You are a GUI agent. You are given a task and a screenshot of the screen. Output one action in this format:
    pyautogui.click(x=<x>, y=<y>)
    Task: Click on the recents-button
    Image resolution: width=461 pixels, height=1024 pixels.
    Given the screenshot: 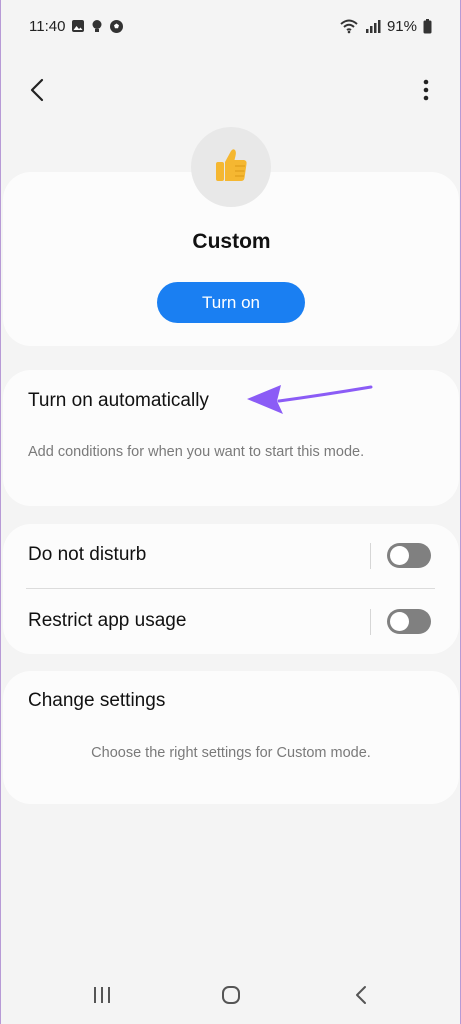 What is the action you would take?
    pyautogui.click(x=102, y=997)
    